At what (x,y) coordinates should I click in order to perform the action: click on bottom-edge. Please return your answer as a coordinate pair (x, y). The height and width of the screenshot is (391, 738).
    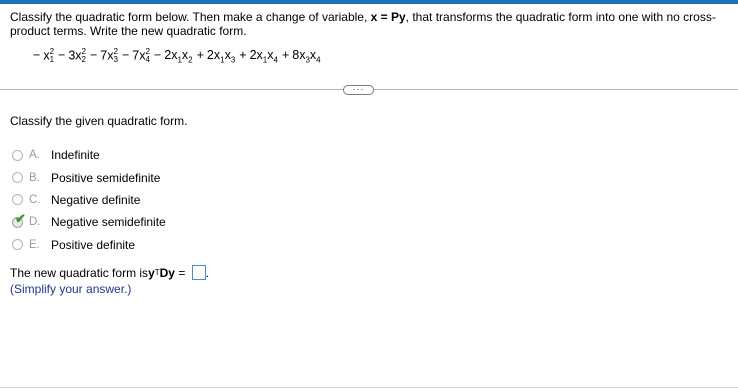
    Looking at the image, I should click on (369, 389).